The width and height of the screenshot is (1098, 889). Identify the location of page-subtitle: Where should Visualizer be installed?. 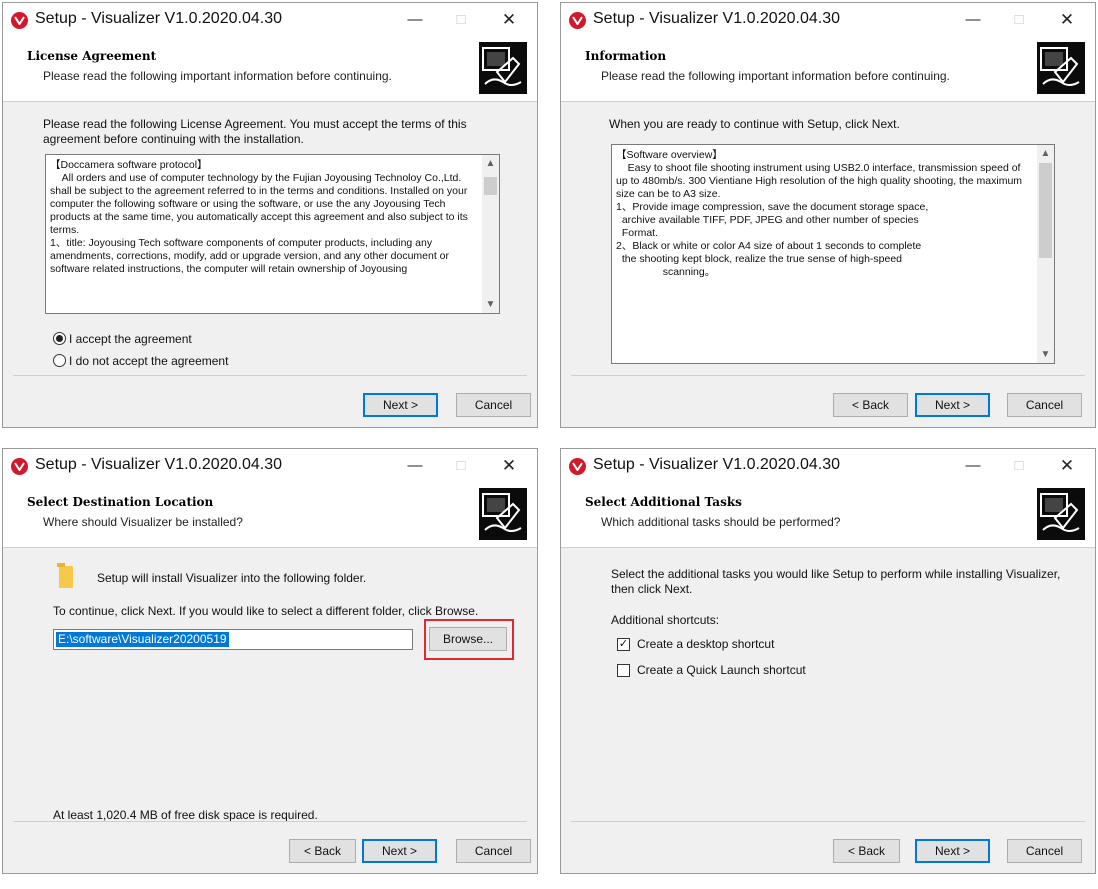
(143, 522).